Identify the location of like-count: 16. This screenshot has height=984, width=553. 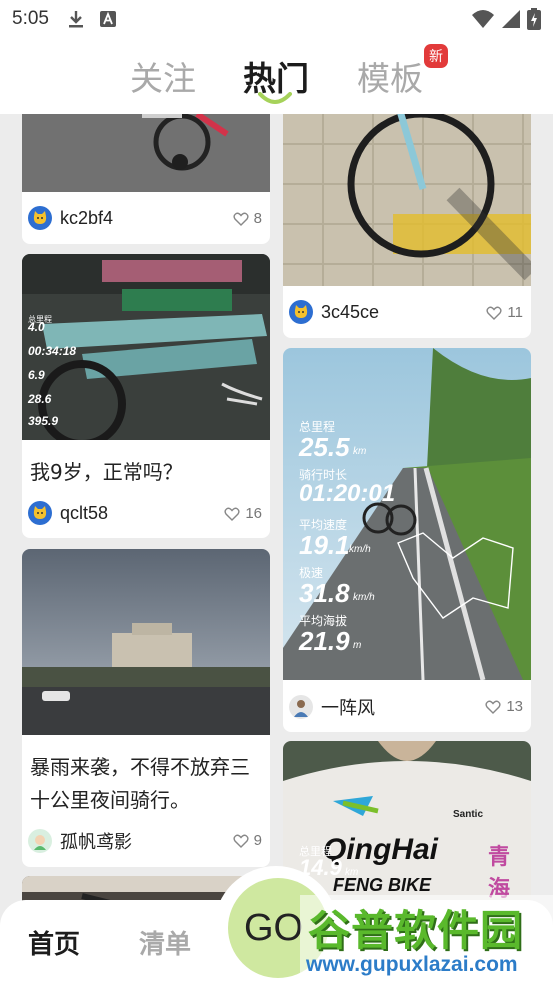
(253, 513).